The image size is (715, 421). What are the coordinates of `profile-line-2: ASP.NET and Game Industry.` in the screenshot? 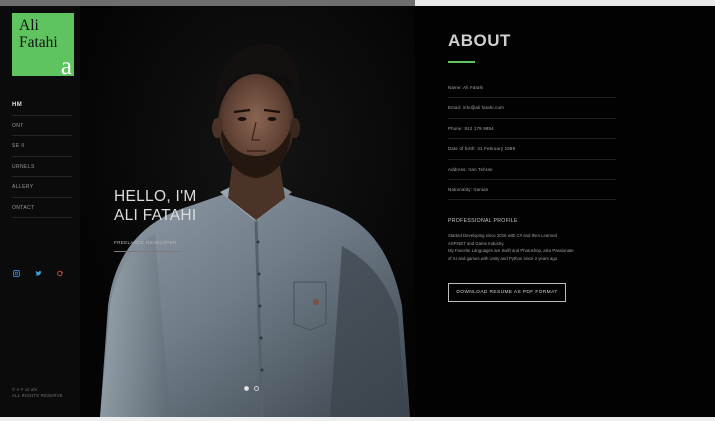 It's located at (476, 243).